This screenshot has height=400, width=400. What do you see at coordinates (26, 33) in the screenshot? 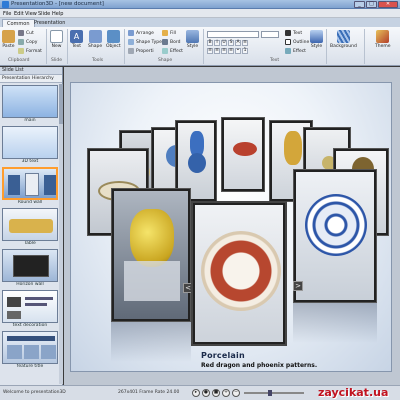
I see `cut-button: Cut` at bounding box center [26, 33].